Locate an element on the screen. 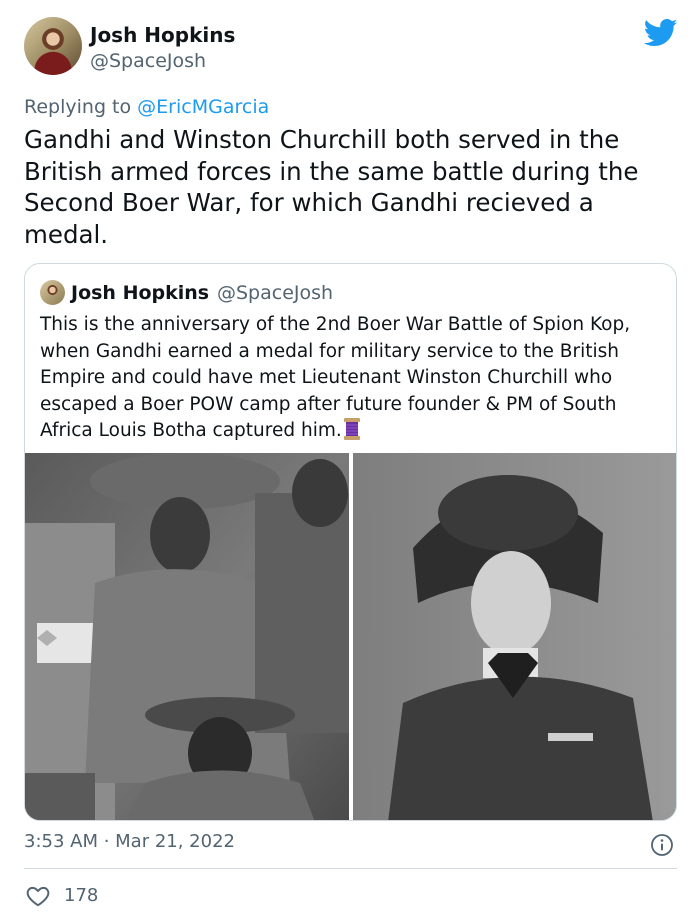 The height and width of the screenshot is (922, 700). heart-icon is located at coordinates (38, 896).